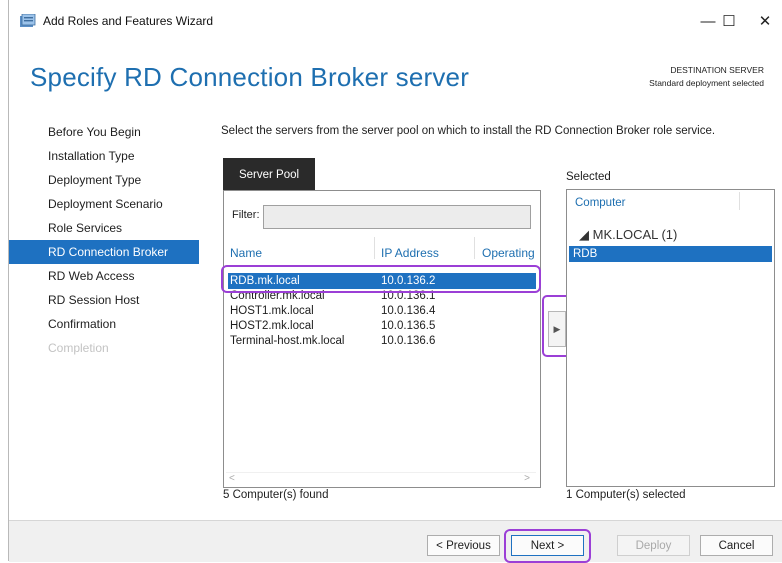 This screenshot has width=782, height=563. Describe the element at coordinates (628, 235) in the screenshot. I see `group-header-mk-local: ◢ MK.LOCAL (1)` at that location.